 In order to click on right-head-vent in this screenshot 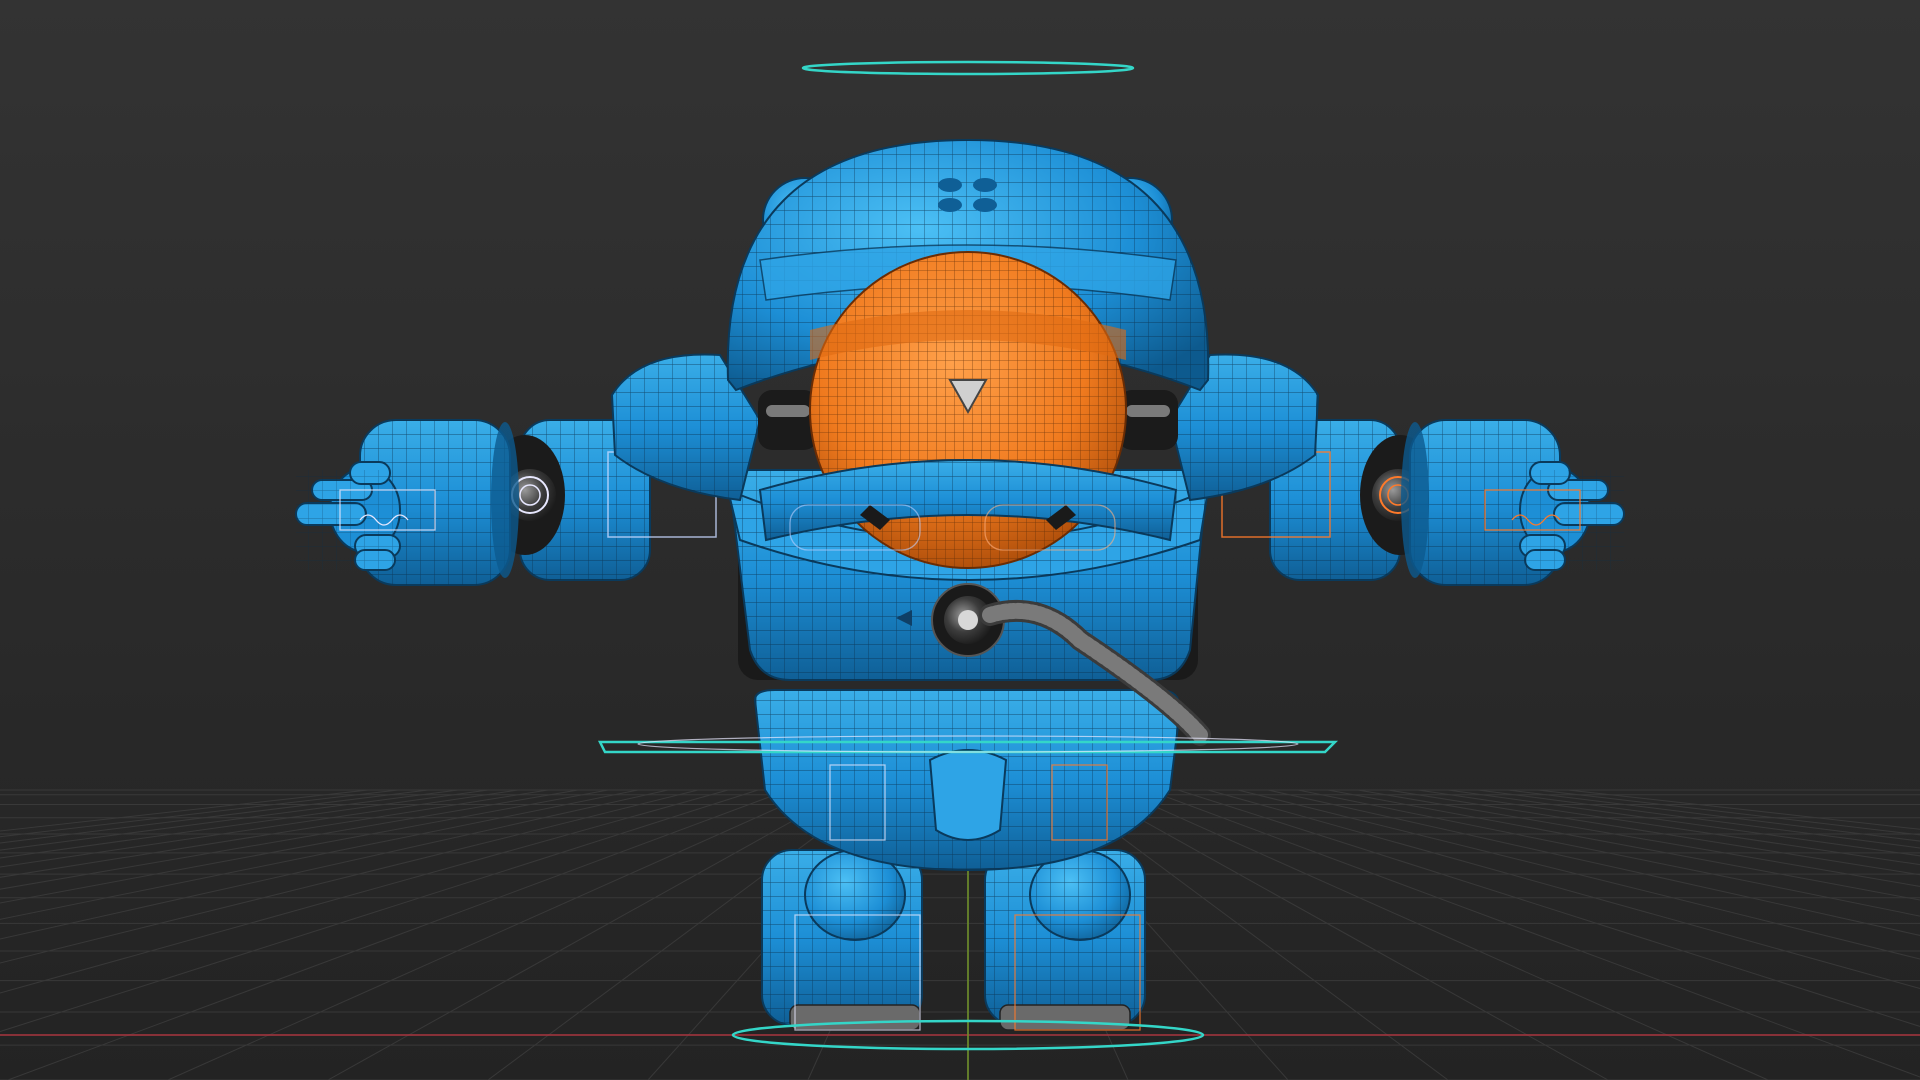, I will do `click(1148, 420)`.